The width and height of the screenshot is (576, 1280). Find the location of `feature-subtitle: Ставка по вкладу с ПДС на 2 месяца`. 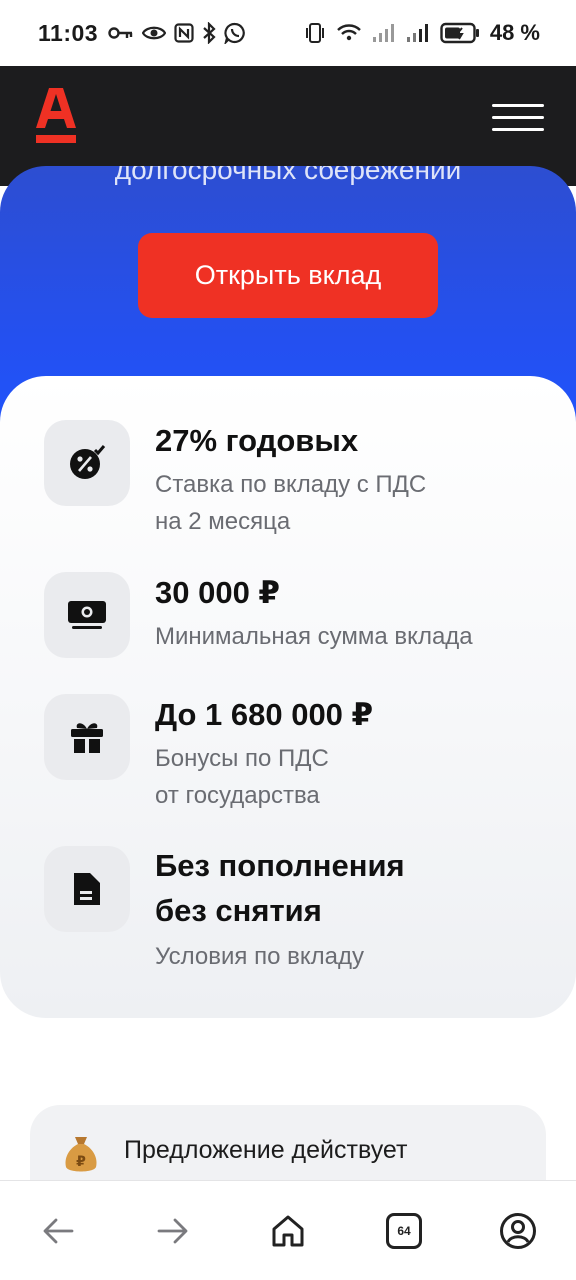

feature-subtitle: Ставка по вкладу с ПДС на 2 месяца is located at coordinates (291, 503).